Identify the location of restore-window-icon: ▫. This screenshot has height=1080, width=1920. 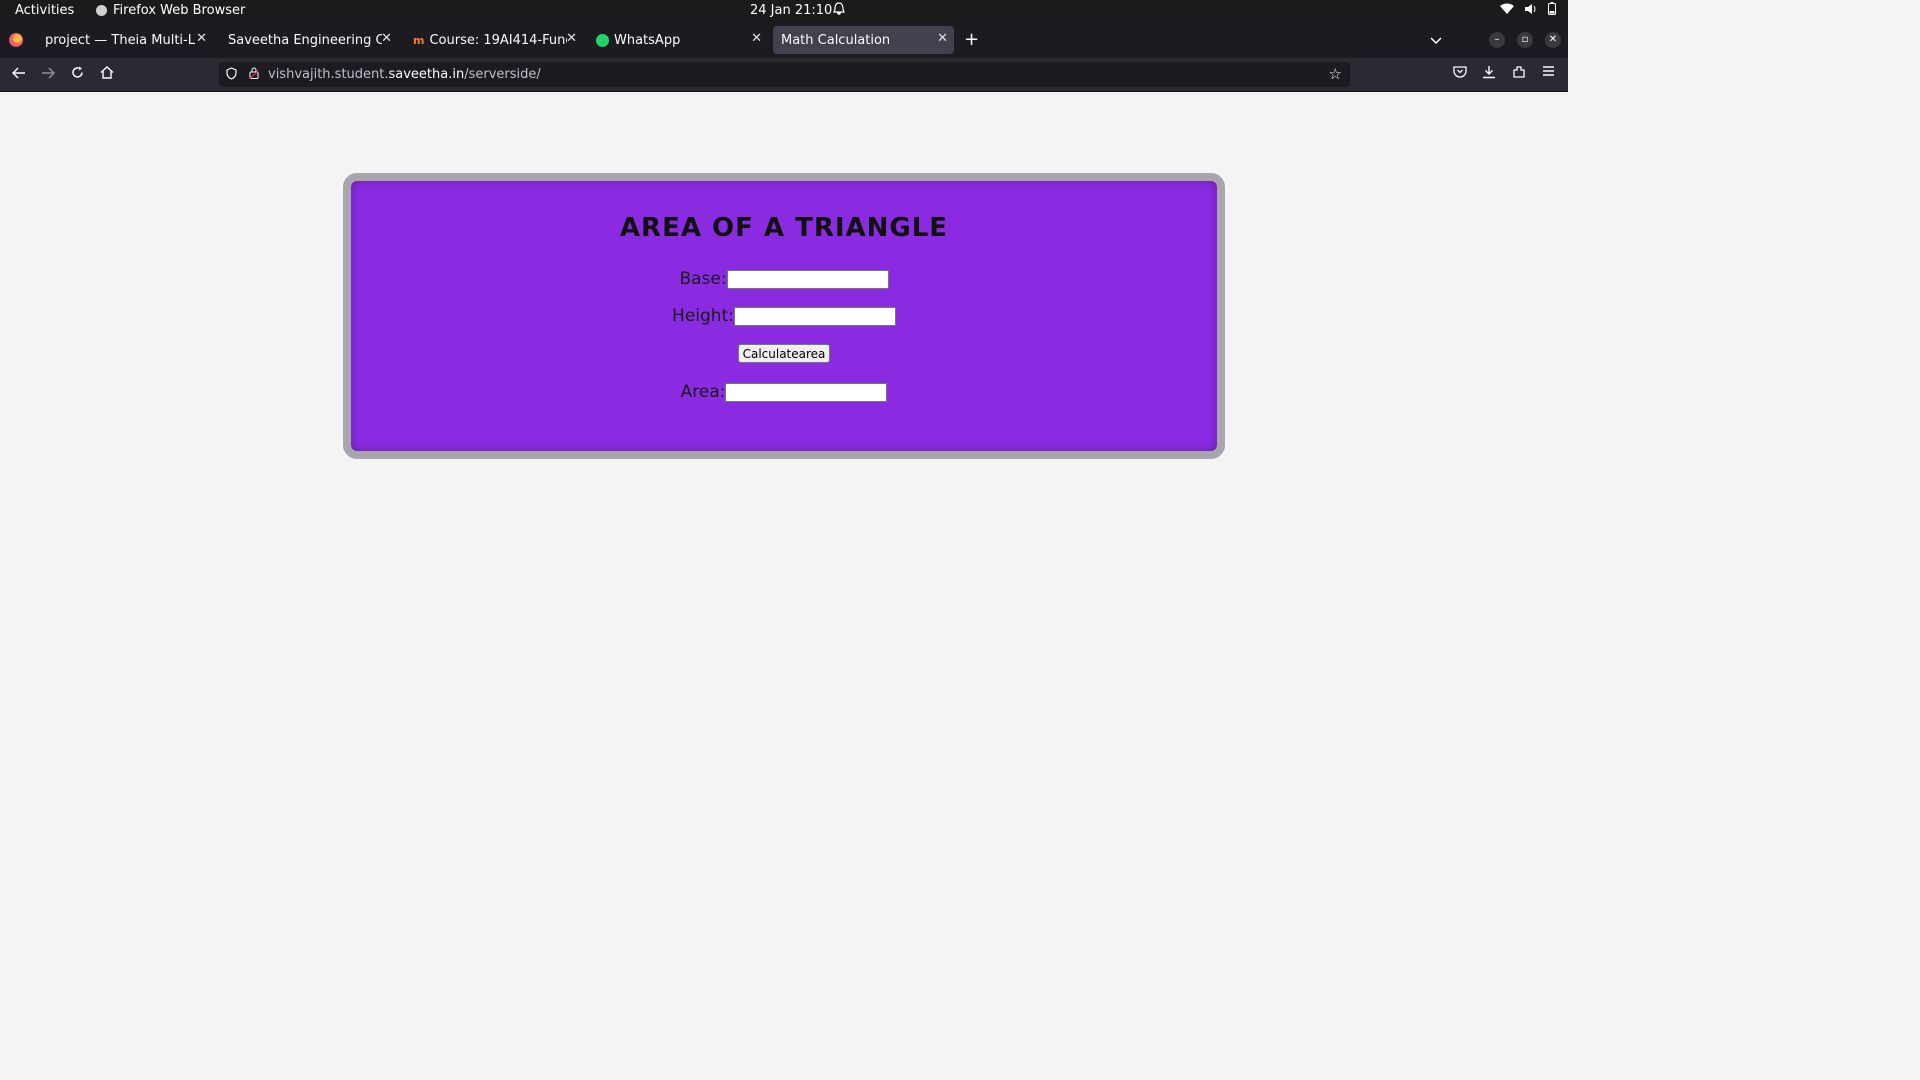
(1525, 40).